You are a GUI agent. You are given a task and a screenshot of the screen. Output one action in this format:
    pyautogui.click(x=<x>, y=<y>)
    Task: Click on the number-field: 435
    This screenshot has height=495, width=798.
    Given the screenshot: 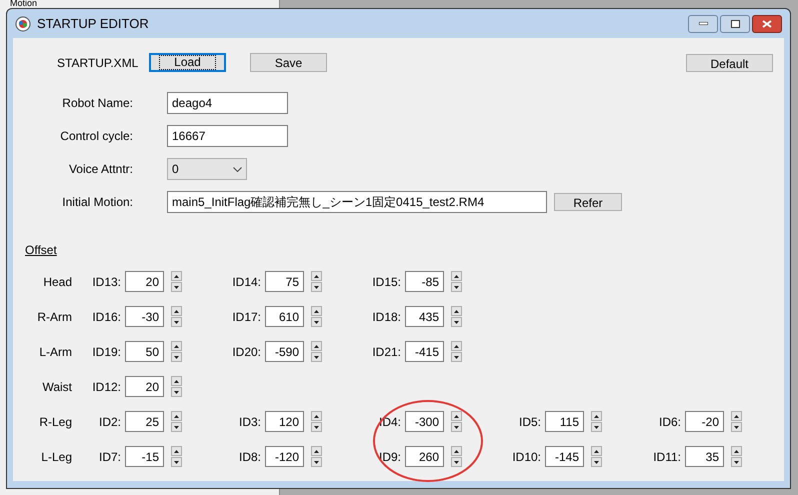 What is the action you would take?
    pyautogui.click(x=424, y=316)
    